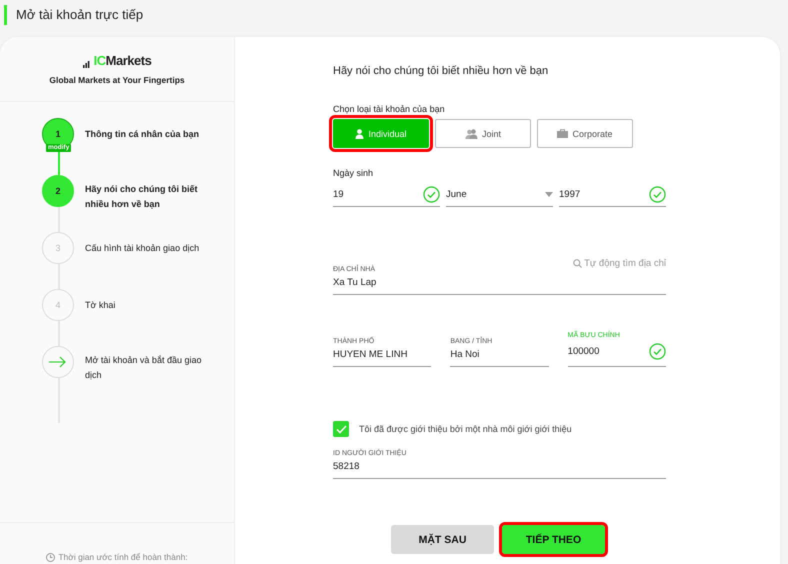 Image resolution: width=788 pixels, height=564 pixels. I want to click on form-heading: Hãy nói cho chúng tôi biết nhiều hơn về bạn, so click(441, 71).